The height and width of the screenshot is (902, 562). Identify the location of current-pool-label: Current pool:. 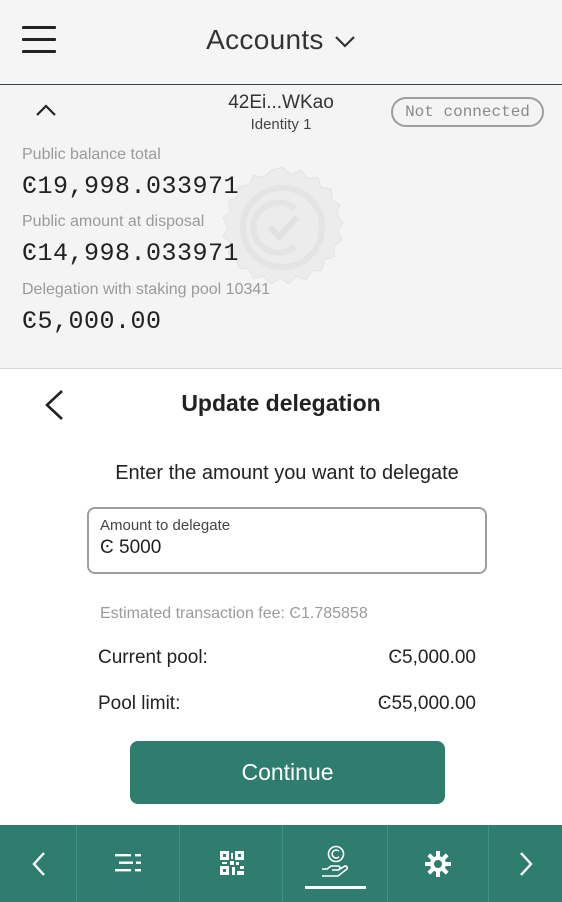
(153, 657).